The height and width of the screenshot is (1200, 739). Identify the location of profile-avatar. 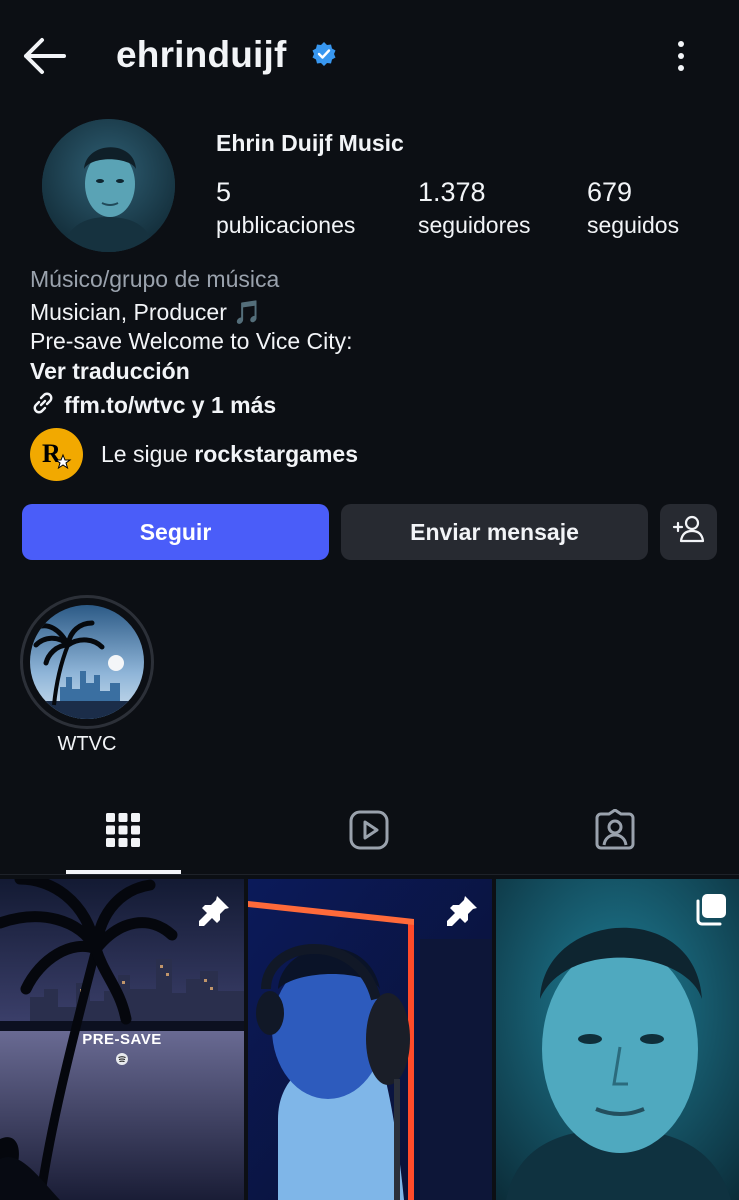
(108, 185).